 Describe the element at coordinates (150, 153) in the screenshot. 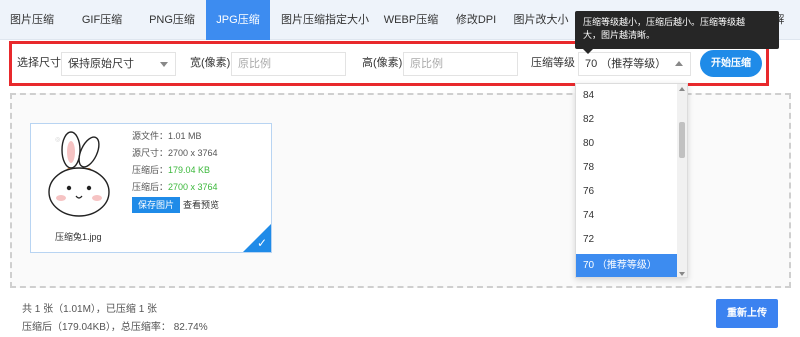

I see `source-dim-label: 源尺寸：` at that location.